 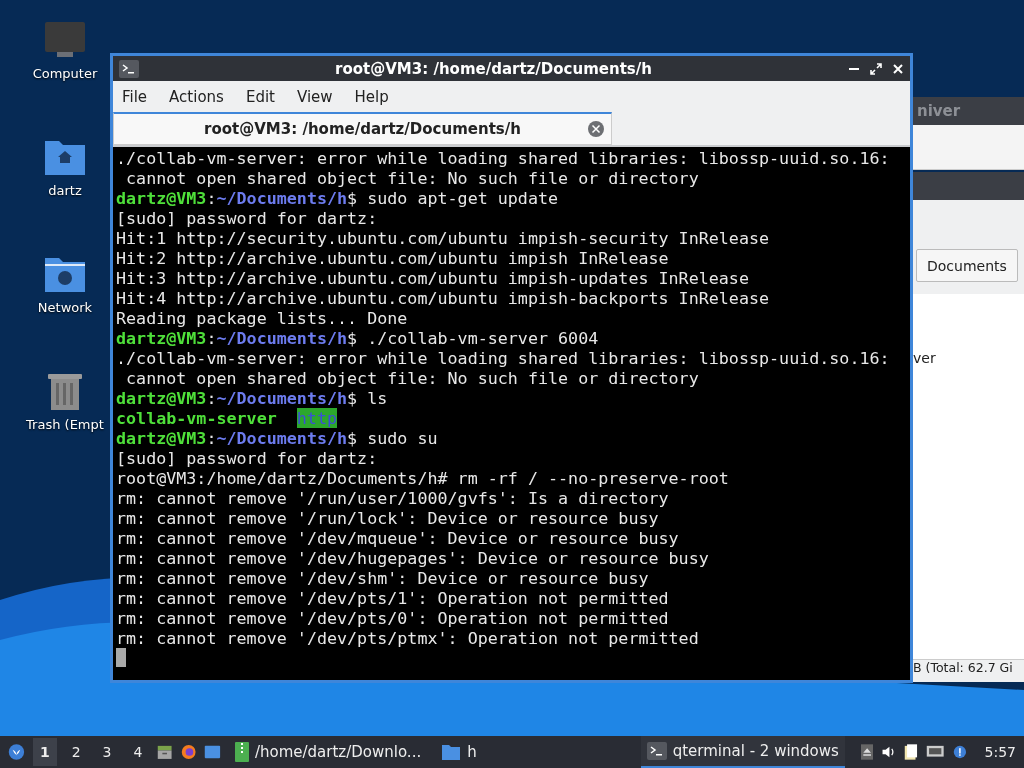 What do you see at coordinates (65, 307) in the screenshot?
I see `desktop-icon-label: Network` at bounding box center [65, 307].